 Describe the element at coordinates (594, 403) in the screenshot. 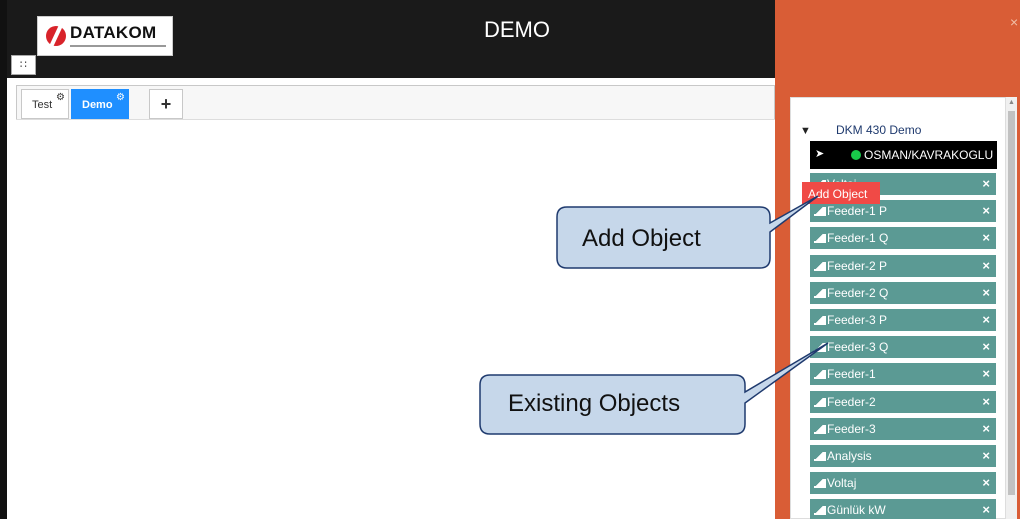

I see `callout-existing-objects-text: Existing Objects` at that location.